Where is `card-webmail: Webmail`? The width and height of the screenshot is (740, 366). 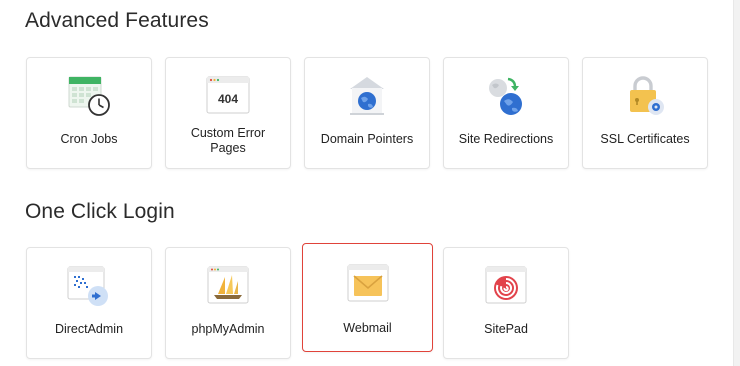
card-webmail: Webmail is located at coordinates (367, 297).